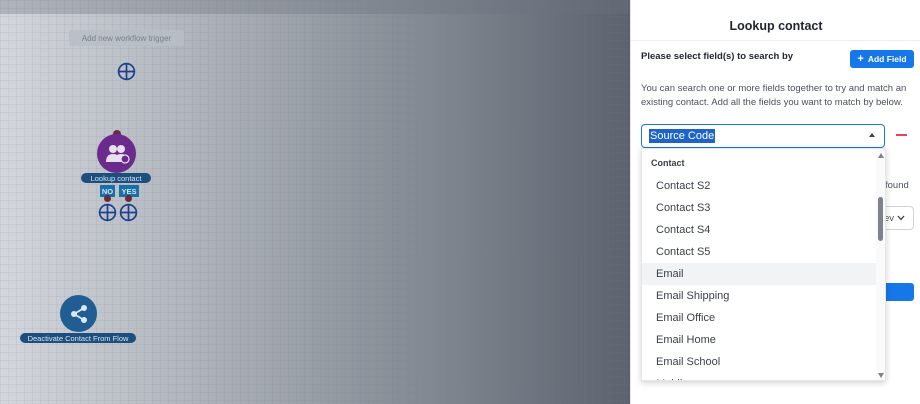 Image resolution: width=920 pixels, height=404 pixels. I want to click on field-select-value: Source Code, so click(682, 136).